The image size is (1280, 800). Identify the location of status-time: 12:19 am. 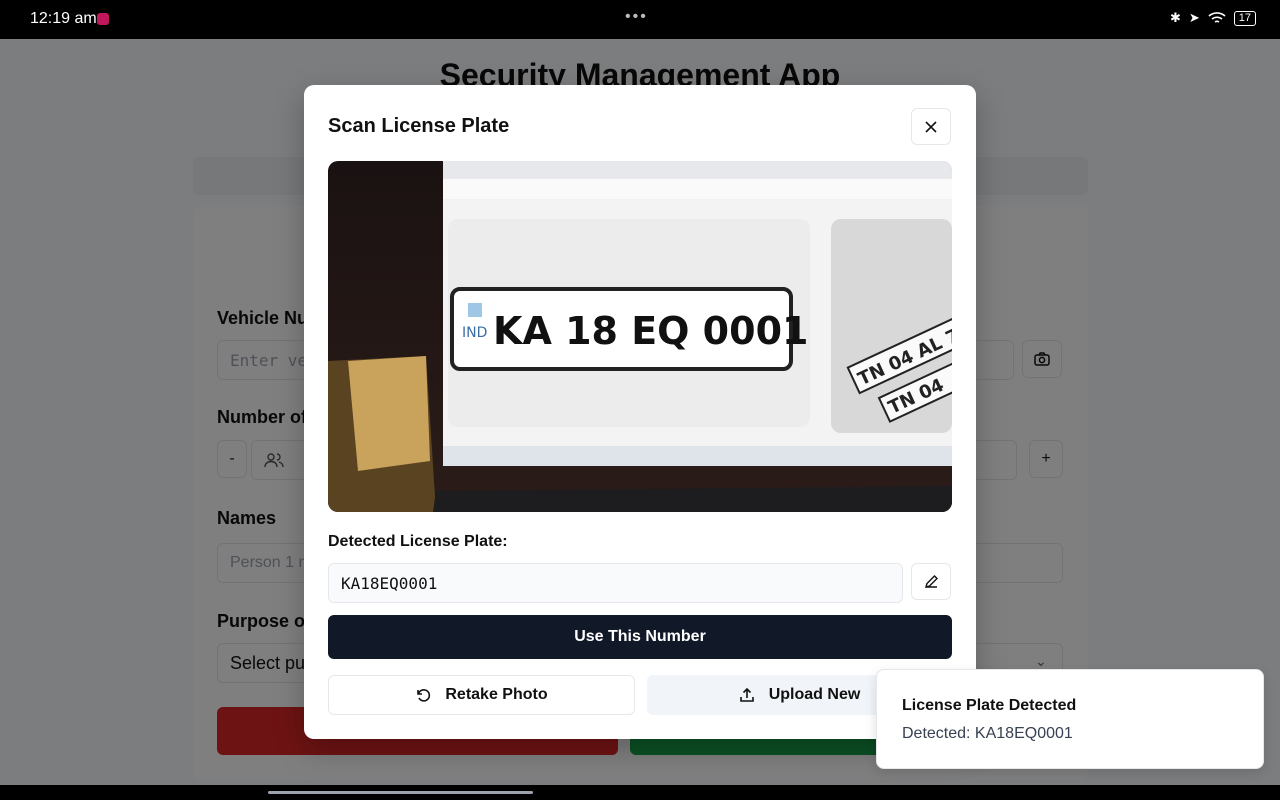
(63, 18).